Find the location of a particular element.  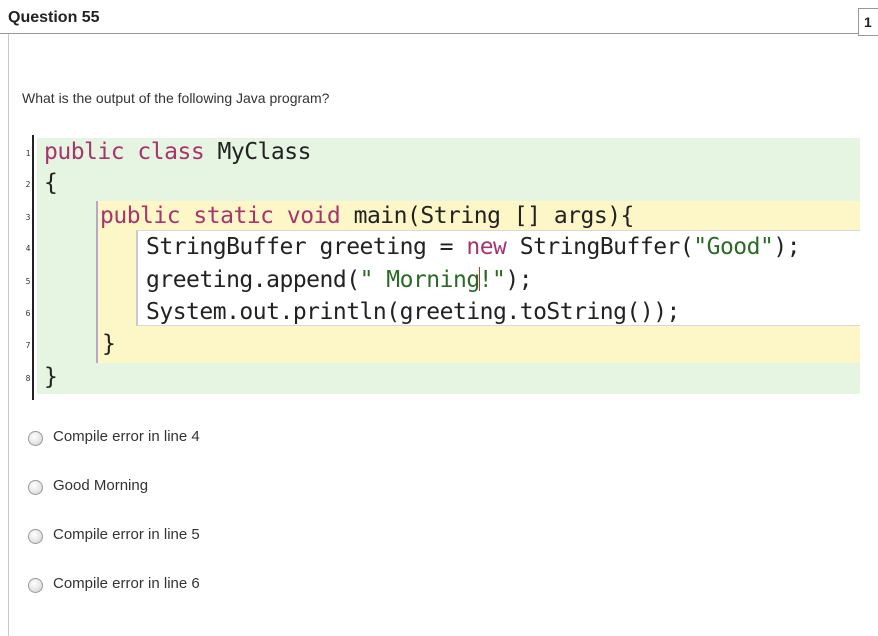

code-token: public class is located at coordinates (131, 152).